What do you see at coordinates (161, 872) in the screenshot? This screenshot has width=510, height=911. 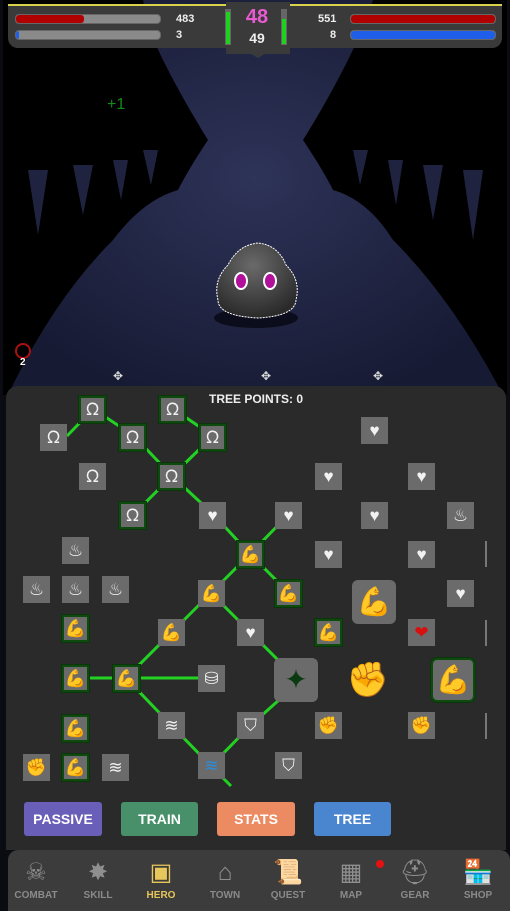 I see `hero-card-icon: ▣` at bounding box center [161, 872].